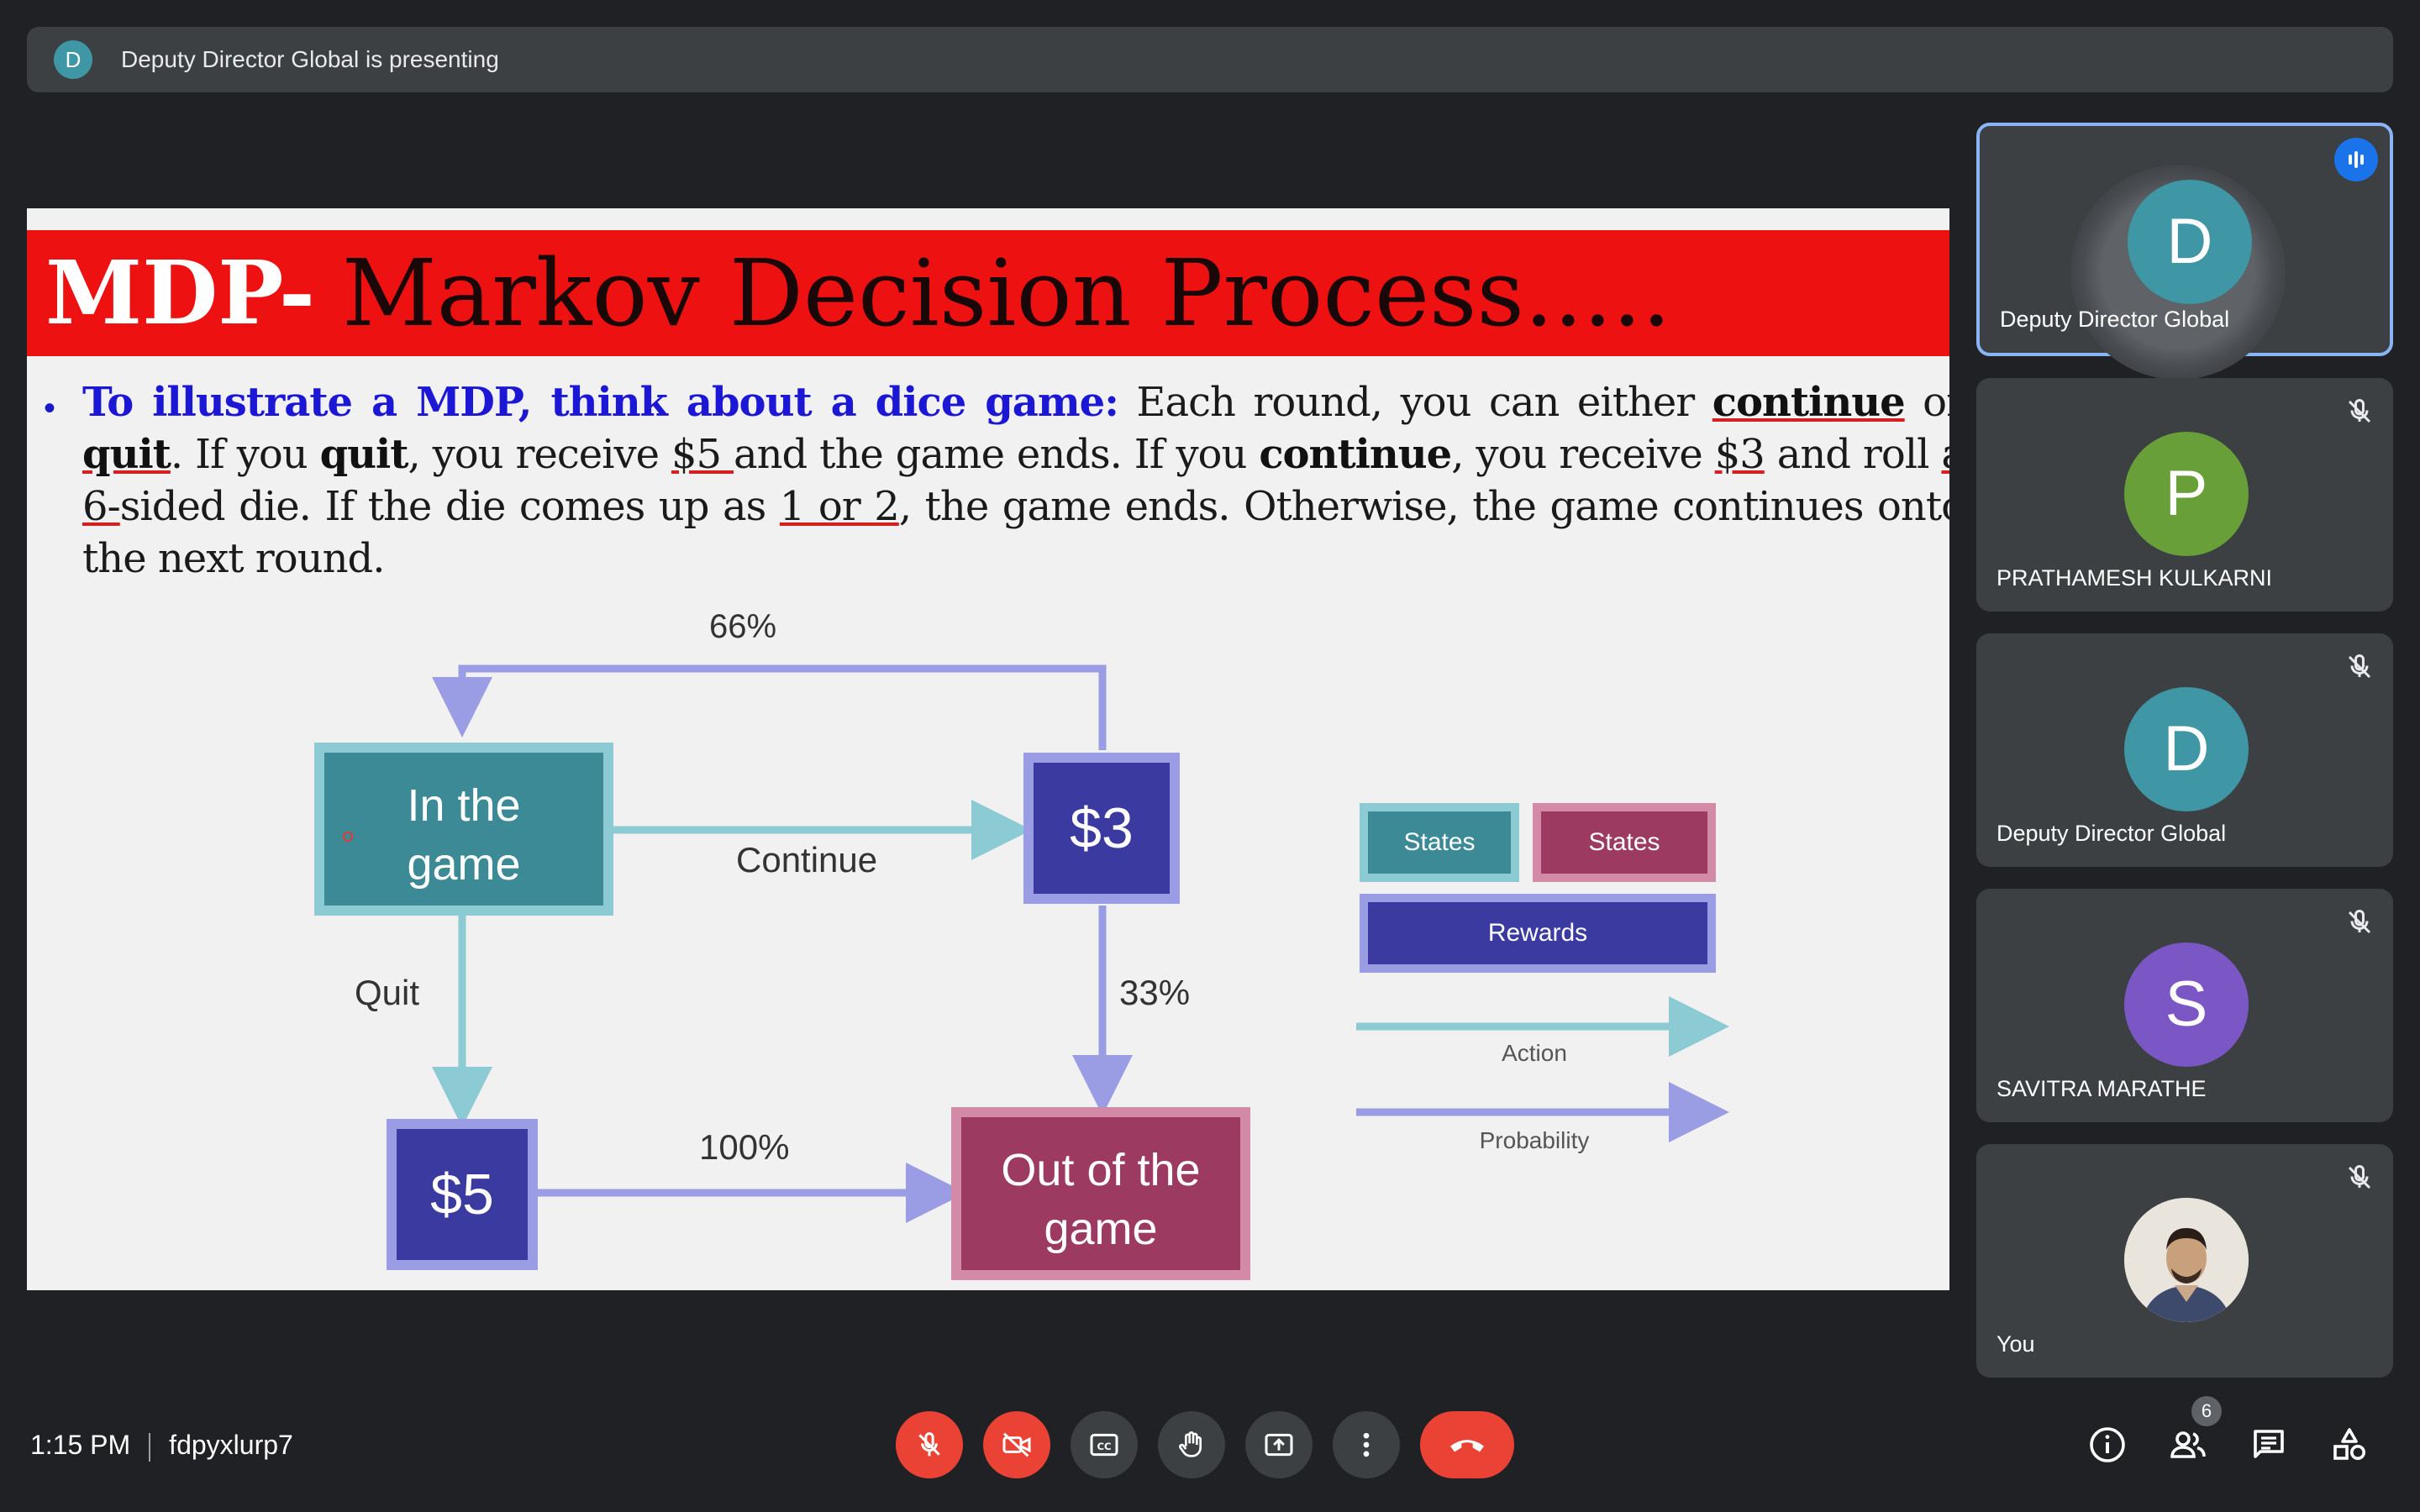  I want to click on state-out-of-the-game: Out of the game, so click(1101, 1193).